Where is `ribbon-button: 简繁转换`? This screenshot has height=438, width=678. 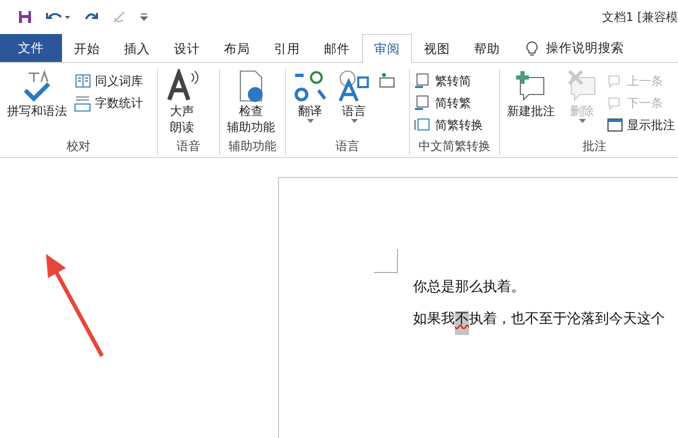
ribbon-button: 简繁转换 is located at coordinates (448, 125).